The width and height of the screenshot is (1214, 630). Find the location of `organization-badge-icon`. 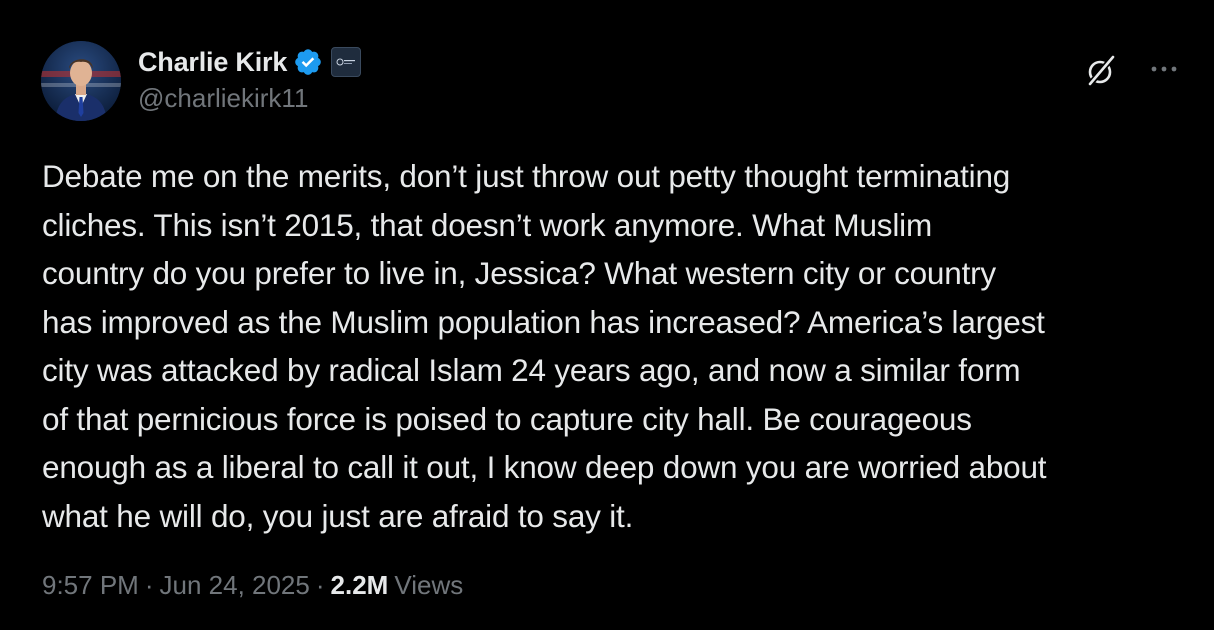

organization-badge-icon is located at coordinates (346, 62).